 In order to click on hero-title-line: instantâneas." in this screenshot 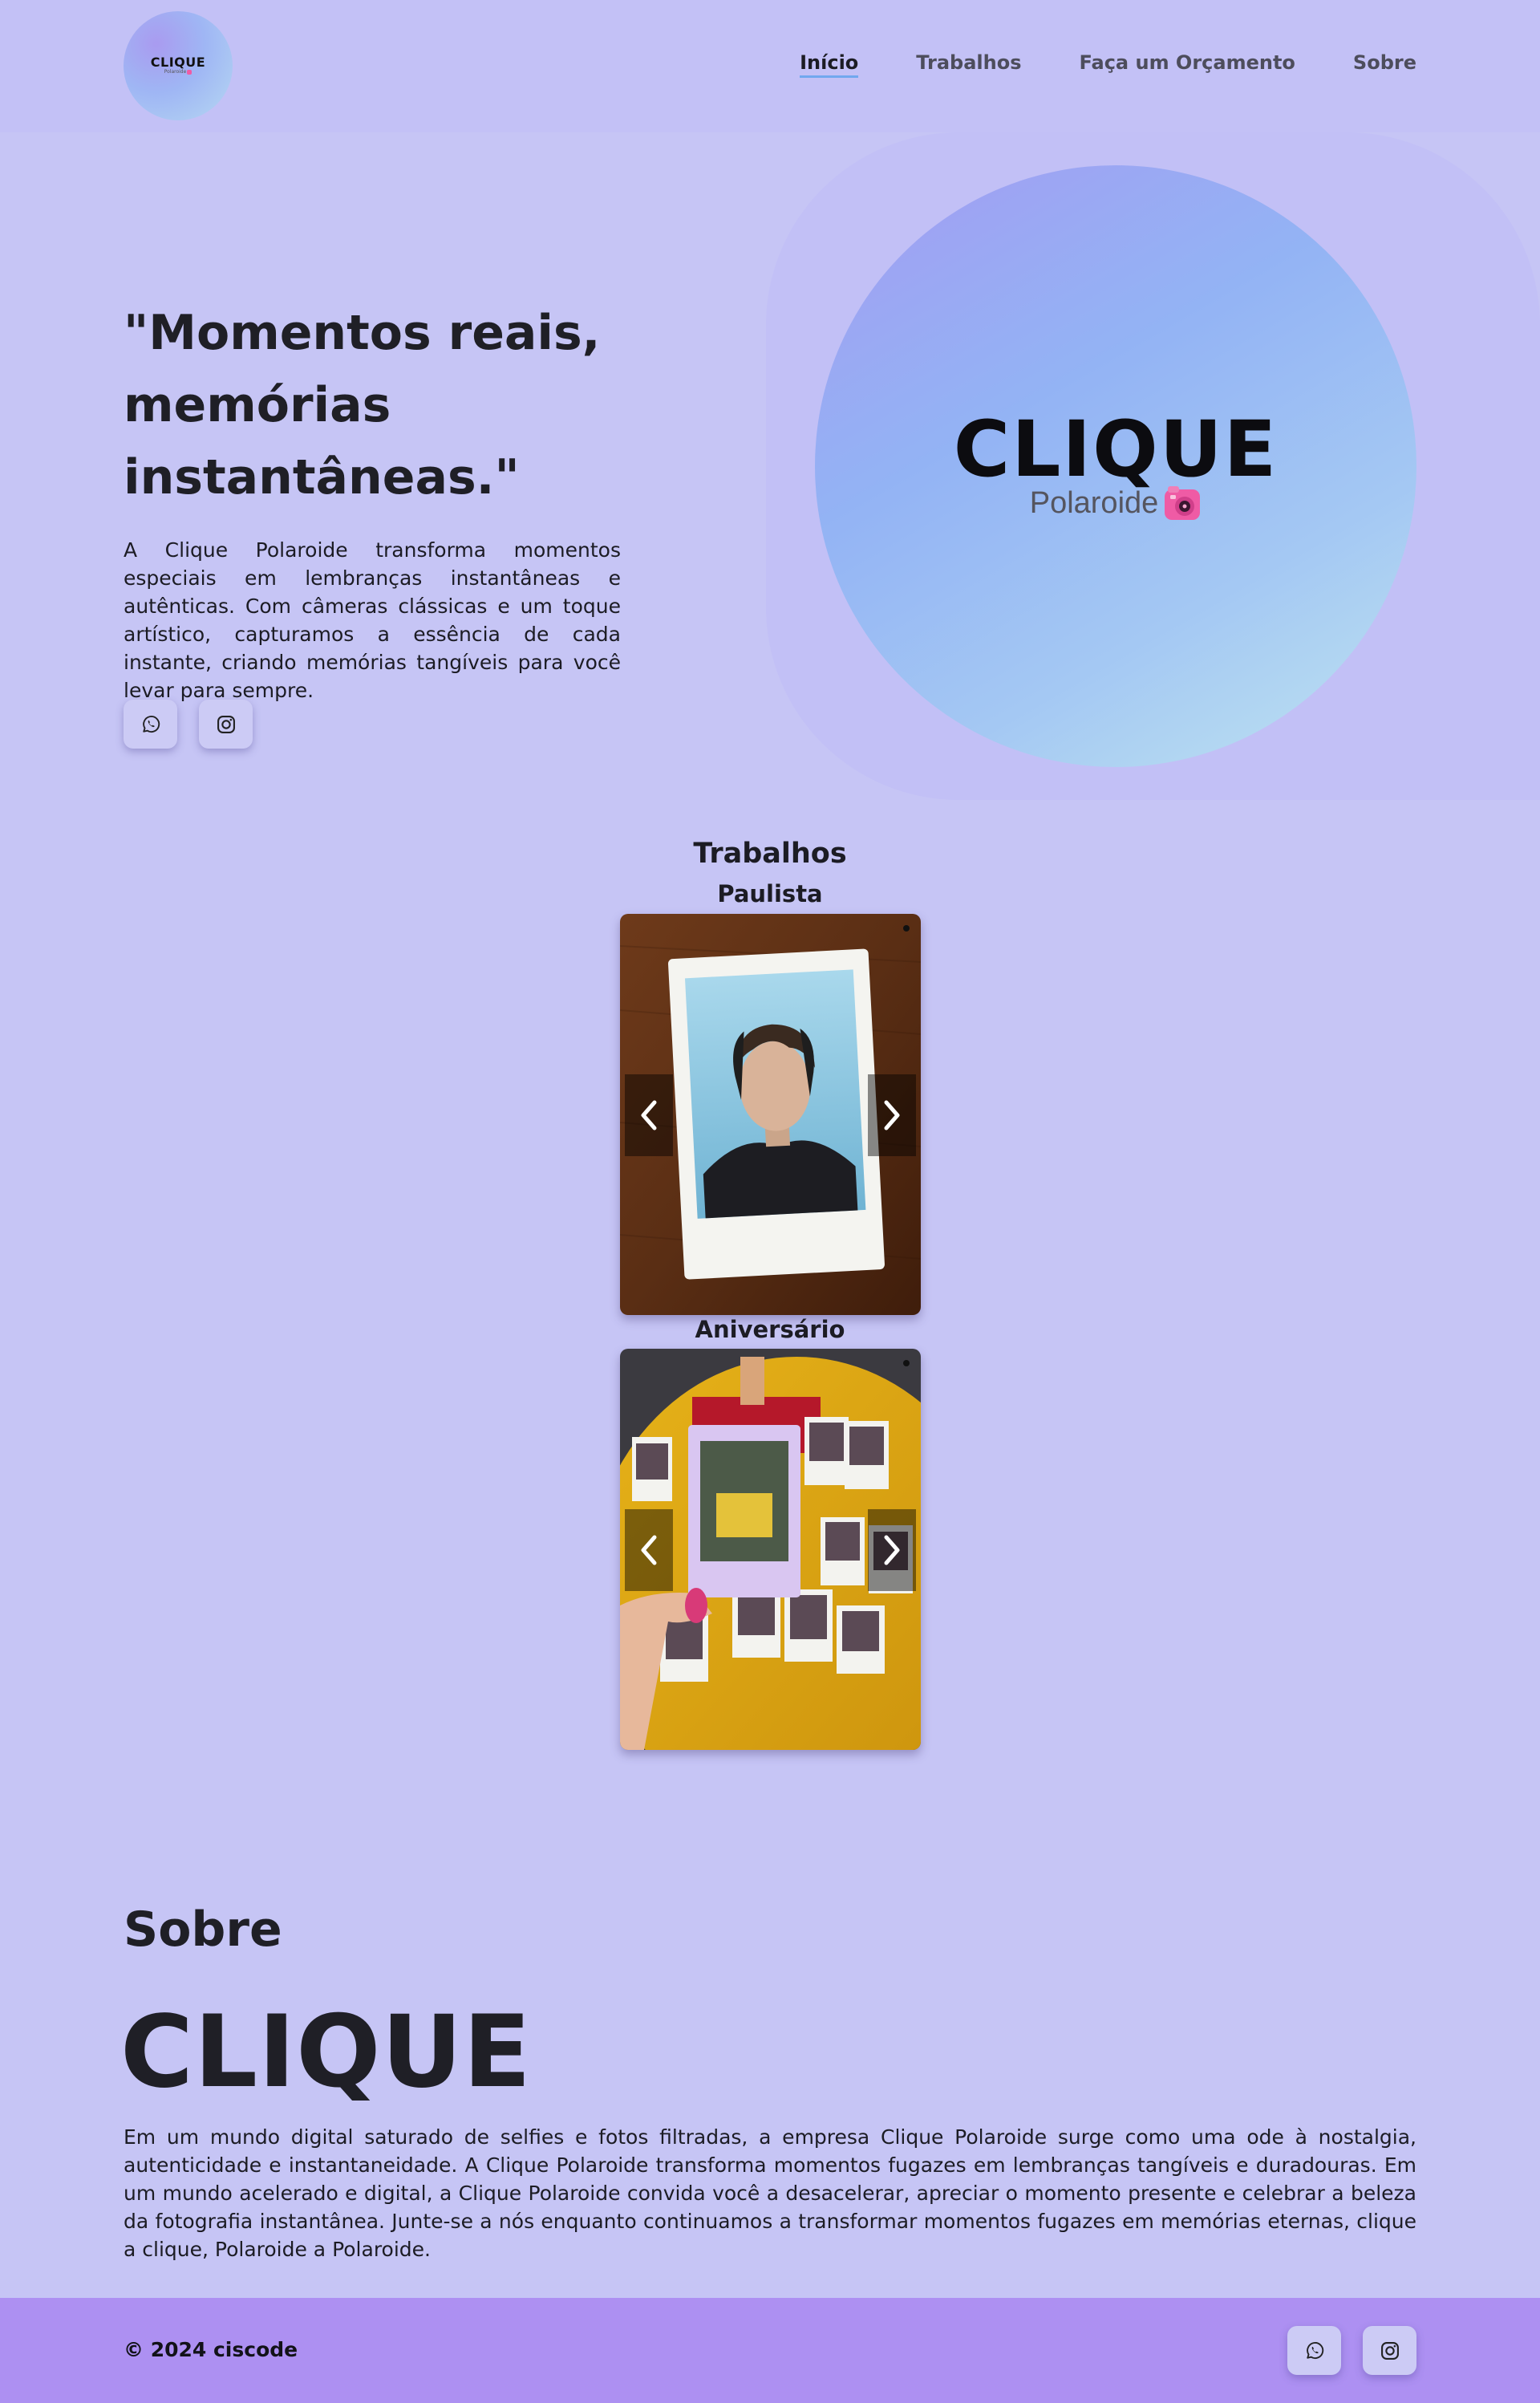, I will do `click(322, 477)`.